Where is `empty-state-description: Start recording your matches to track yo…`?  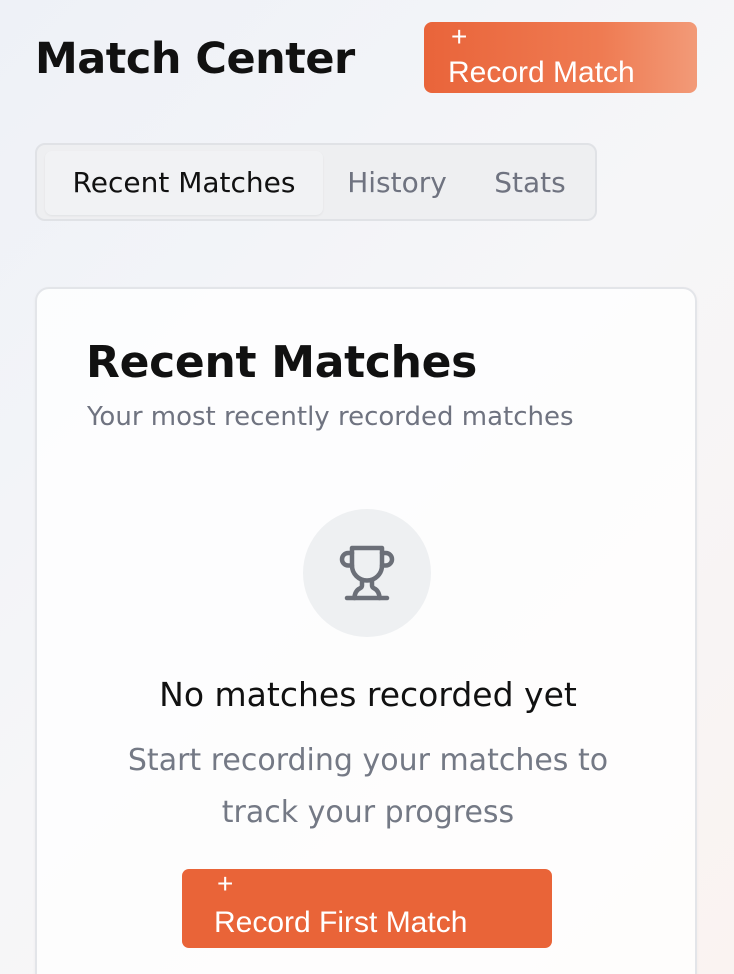
empty-state-description: Start recording your matches to track yo… is located at coordinates (368, 786).